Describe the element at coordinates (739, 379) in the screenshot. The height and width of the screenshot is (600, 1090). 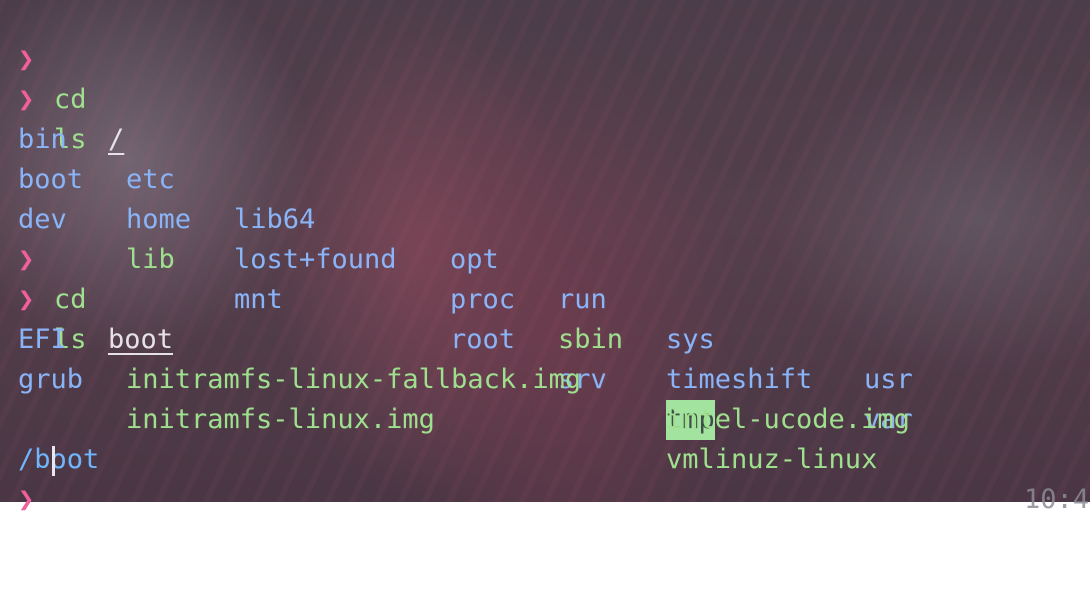
I see `directory-entry: timeshift` at that location.